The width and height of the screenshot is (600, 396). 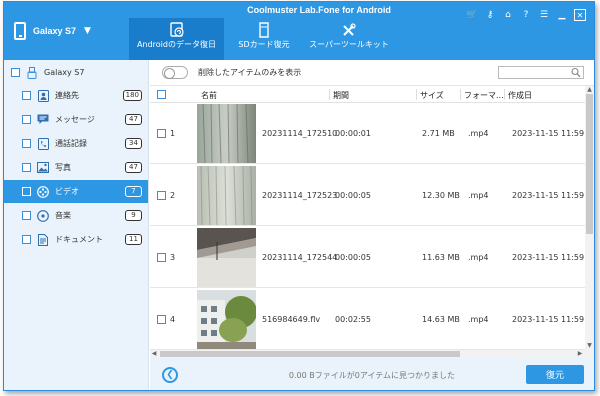 What do you see at coordinates (43, 95) in the screenshot?
I see `contacts-icon` at bounding box center [43, 95].